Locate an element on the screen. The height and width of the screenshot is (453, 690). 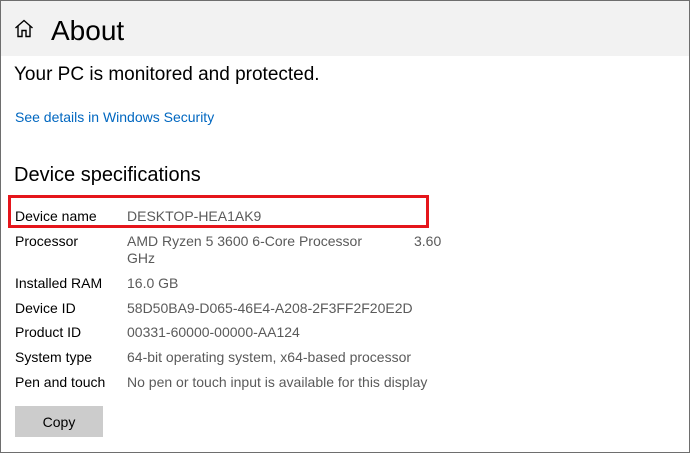
processor-speed-unit: GHz is located at coordinates (141, 258).